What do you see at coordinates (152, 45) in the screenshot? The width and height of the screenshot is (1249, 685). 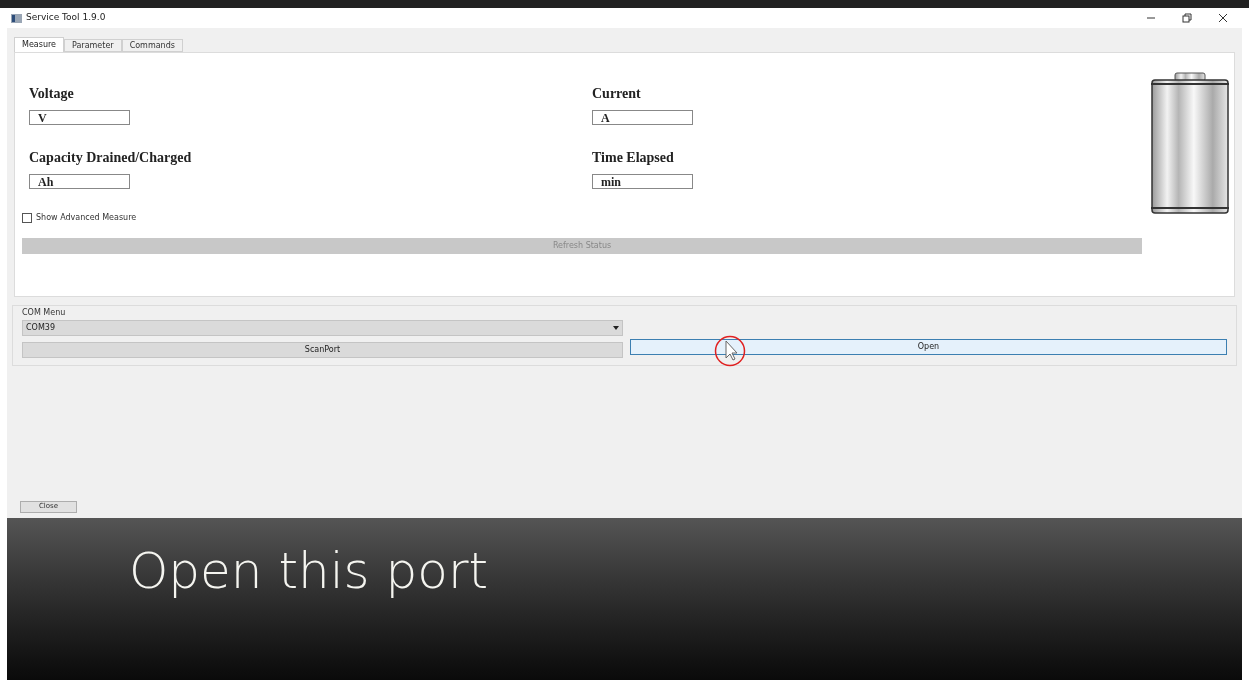 I see `tab: Commands` at bounding box center [152, 45].